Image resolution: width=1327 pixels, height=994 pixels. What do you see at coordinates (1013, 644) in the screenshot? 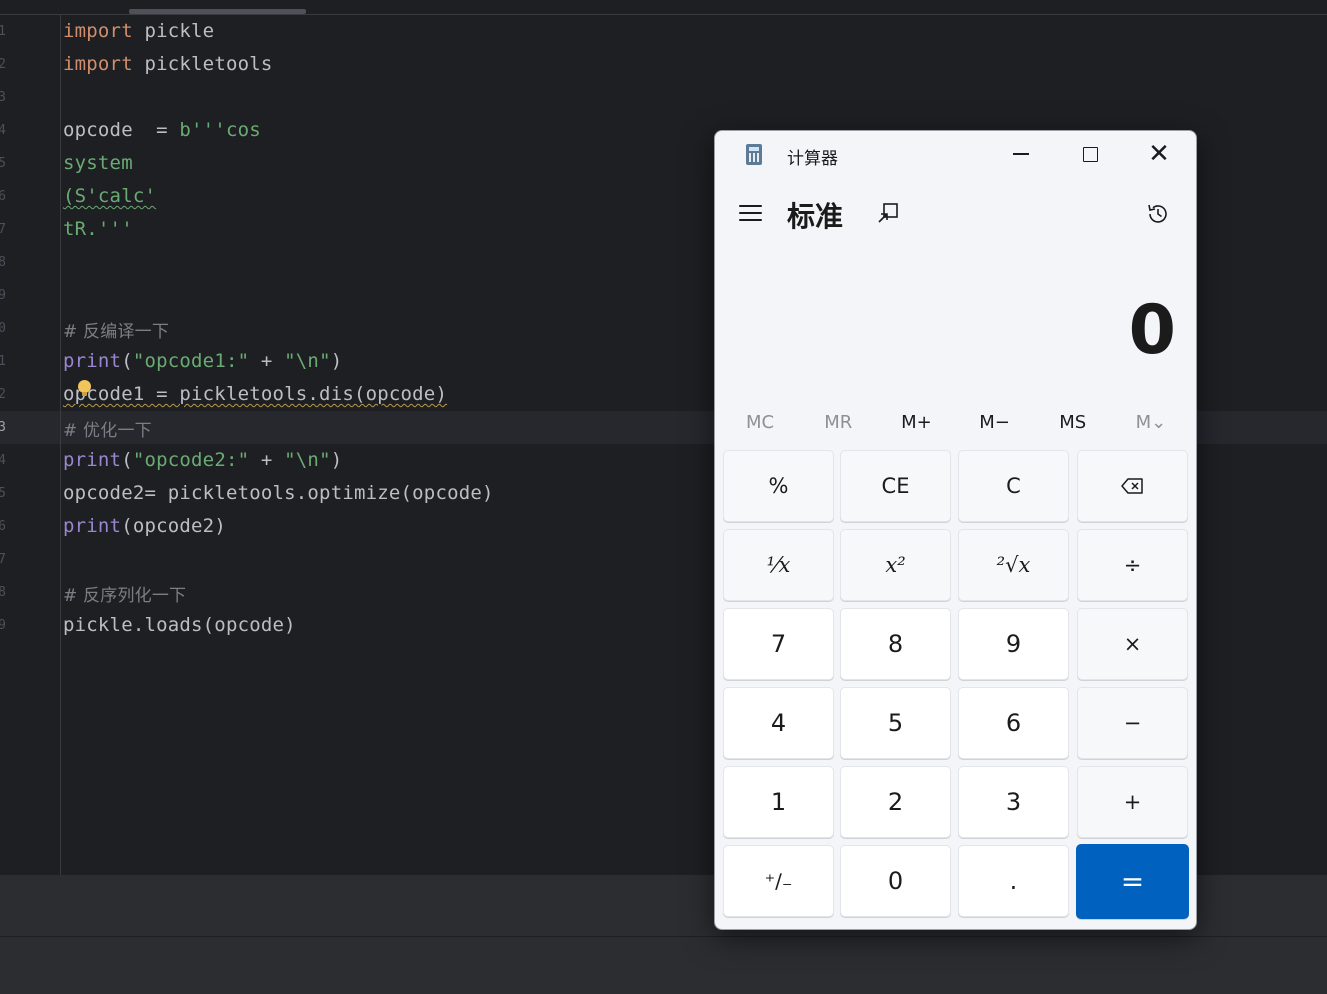
I see `digit-9-button: 9` at bounding box center [1013, 644].